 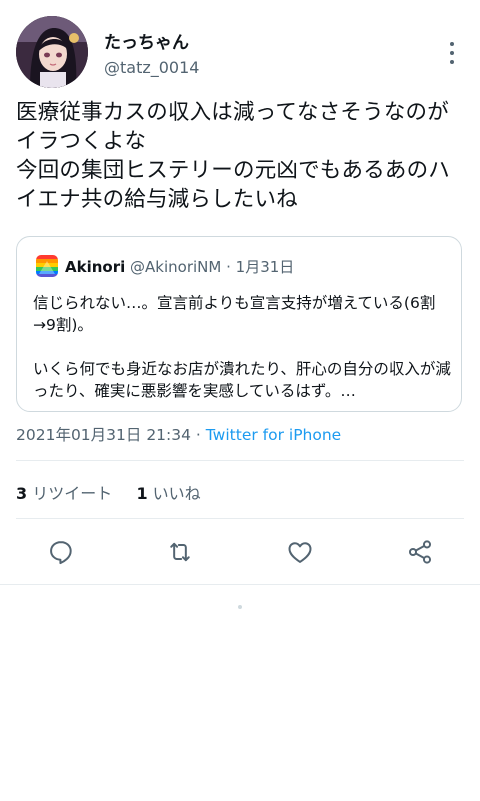 I want to click on tweet-actions, so click(x=240, y=552).